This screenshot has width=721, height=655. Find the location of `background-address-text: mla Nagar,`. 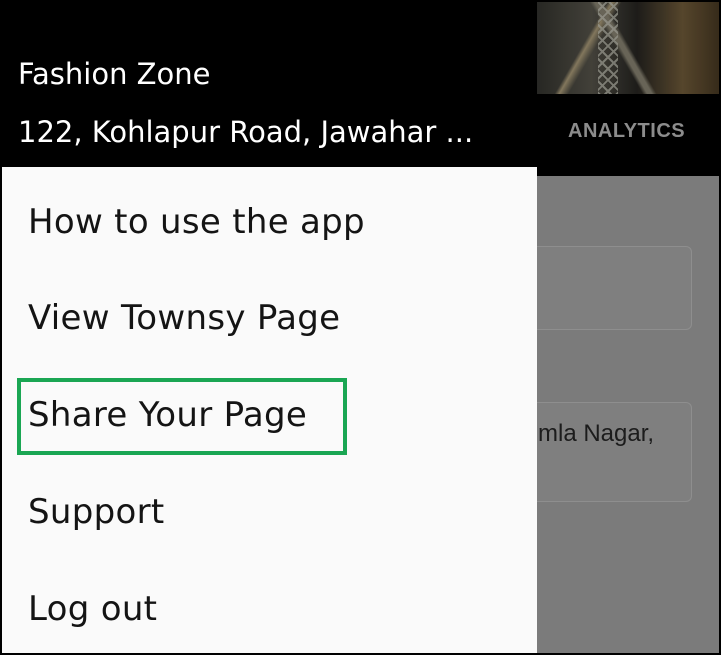

background-address-text: mla Nagar, is located at coordinates (596, 433).